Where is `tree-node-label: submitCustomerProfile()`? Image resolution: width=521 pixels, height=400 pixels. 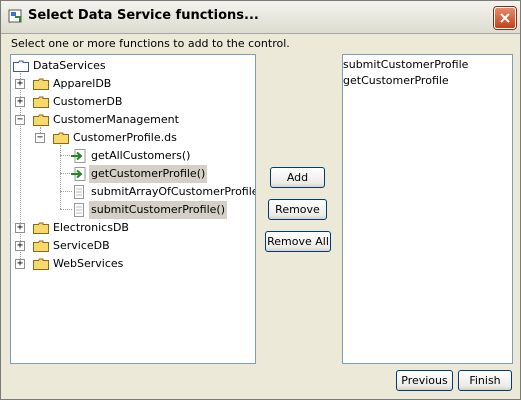 tree-node-label: submitCustomerProfile() is located at coordinates (158, 210).